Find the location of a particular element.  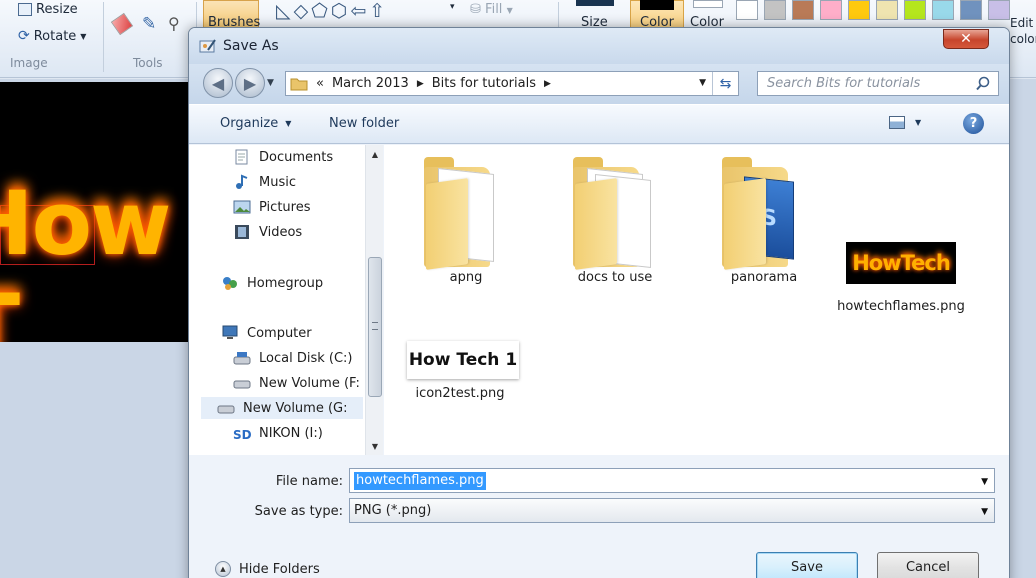

nav-item-videos: Videos is located at coordinates (267, 232).